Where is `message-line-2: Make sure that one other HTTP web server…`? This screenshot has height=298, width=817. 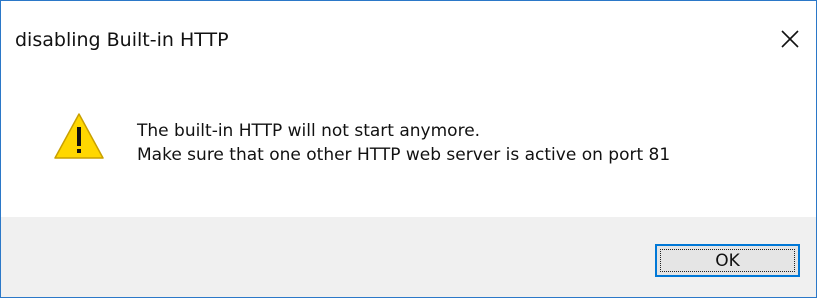
message-line-2: Make sure that one other HTTP web server… is located at coordinates (404, 155).